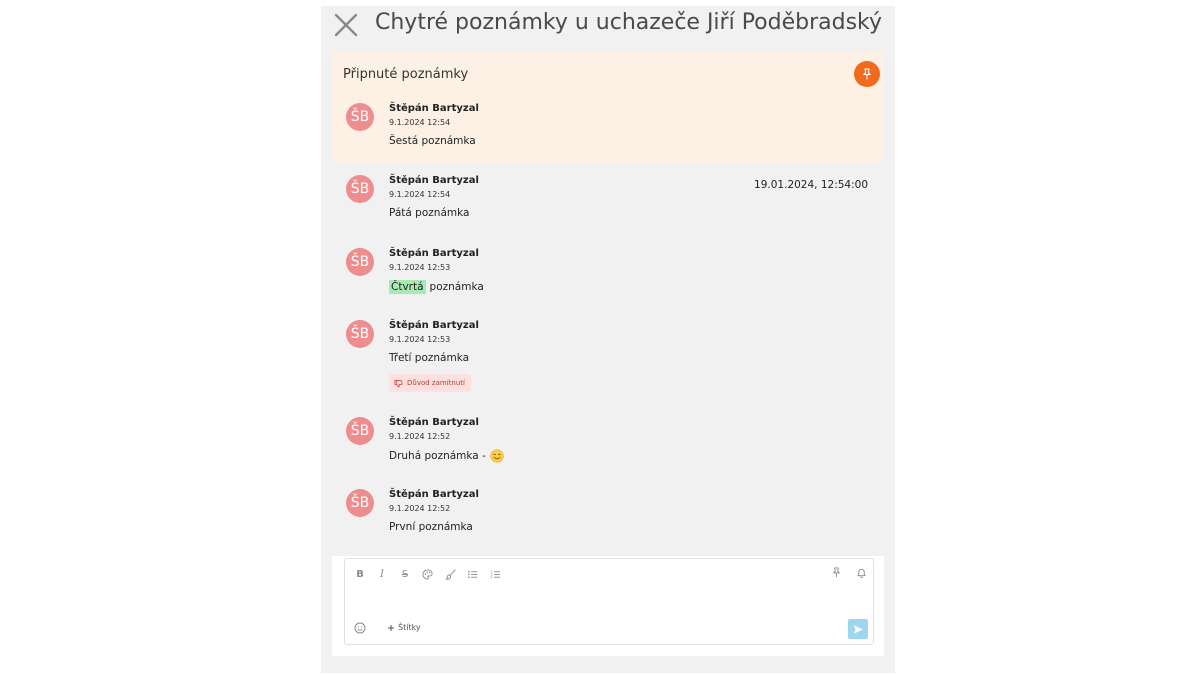 This screenshot has height=675, width=1200. I want to click on note-text: Šestá poznámka, so click(432, 141).